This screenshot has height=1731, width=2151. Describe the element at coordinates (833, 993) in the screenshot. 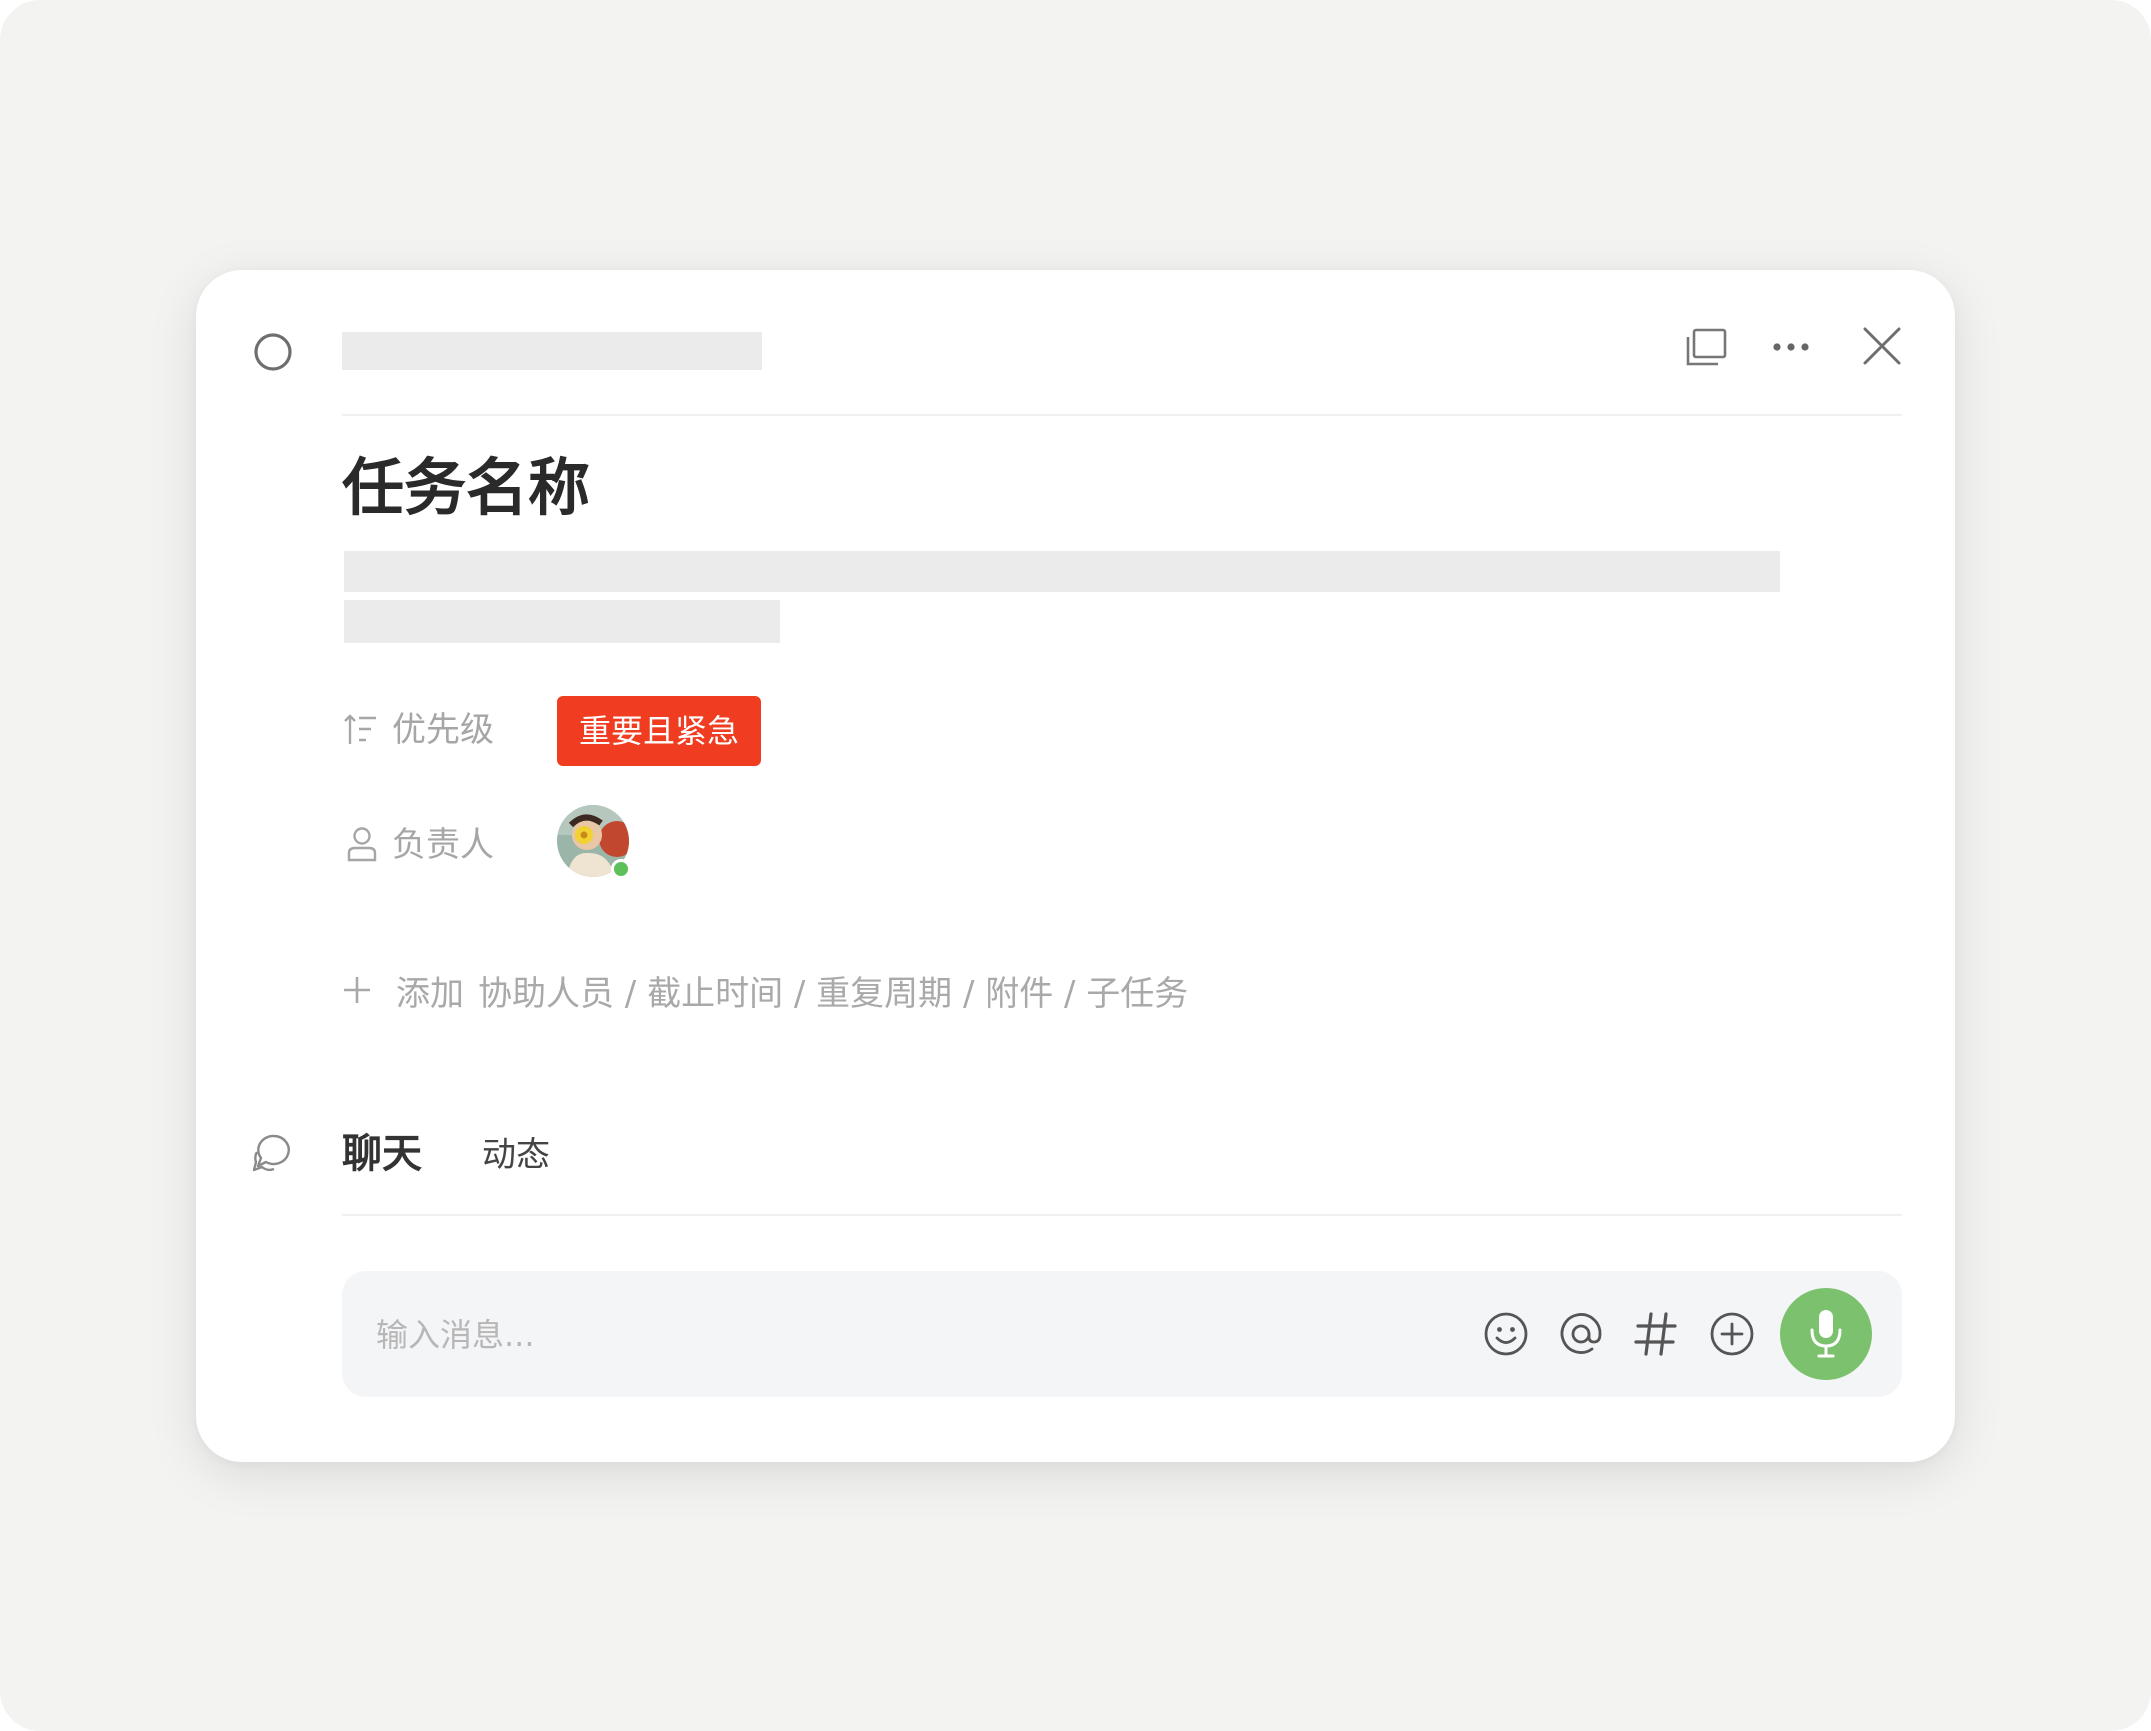

I see `add-items: 协助人员 / 截止时间 / 重复周期 / 附件 / 子任务` at that location.